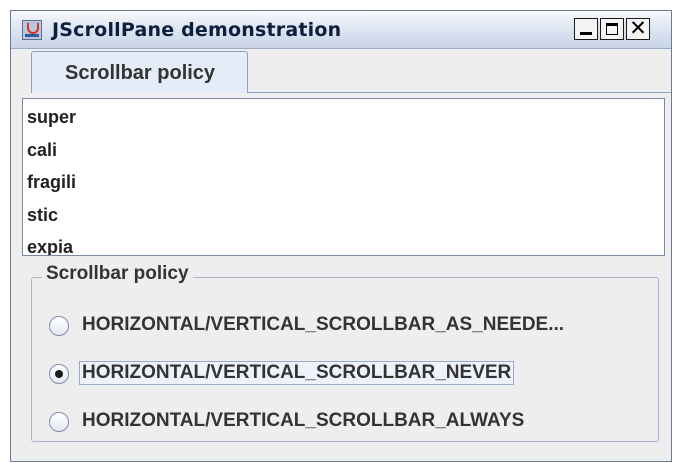 The image size is (687, 463). Describe the element at coordinates (297, 373) in the screenshot. I see `radio-label: HORIZONTAL/VERTICAL_SCROLLBAR_NEVER` at that location.